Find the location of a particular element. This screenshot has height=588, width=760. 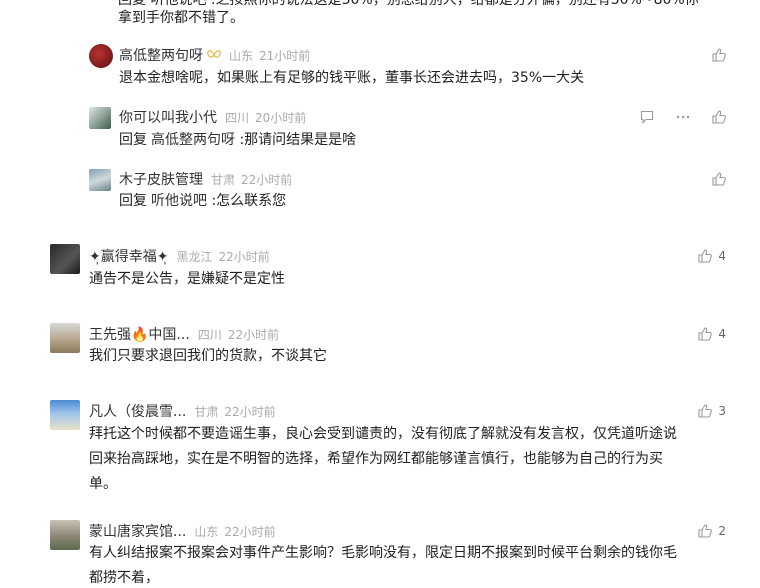

comment-meta: 王先强🔥中国... 四川 22小时前 is located at coordinates (184, 334).